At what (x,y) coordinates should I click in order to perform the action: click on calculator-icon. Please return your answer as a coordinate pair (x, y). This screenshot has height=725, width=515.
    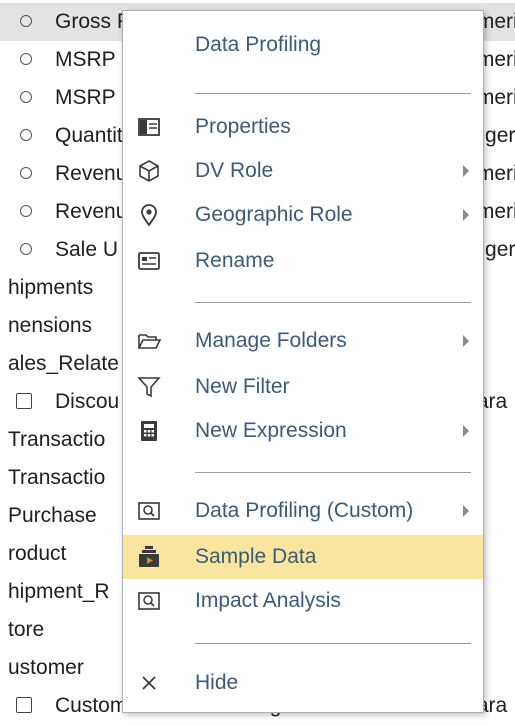
    Looking at the image, I should click on (149, 431).